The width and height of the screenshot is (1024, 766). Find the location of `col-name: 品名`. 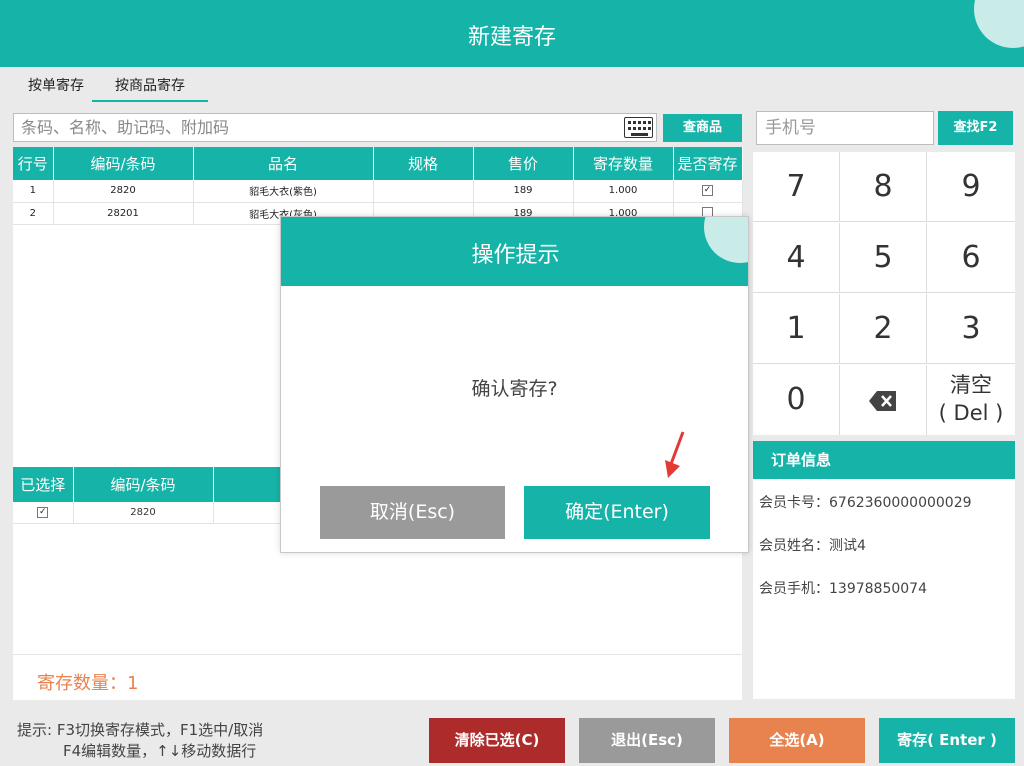

col-name: 品名 is located at coordinates (283, 163).